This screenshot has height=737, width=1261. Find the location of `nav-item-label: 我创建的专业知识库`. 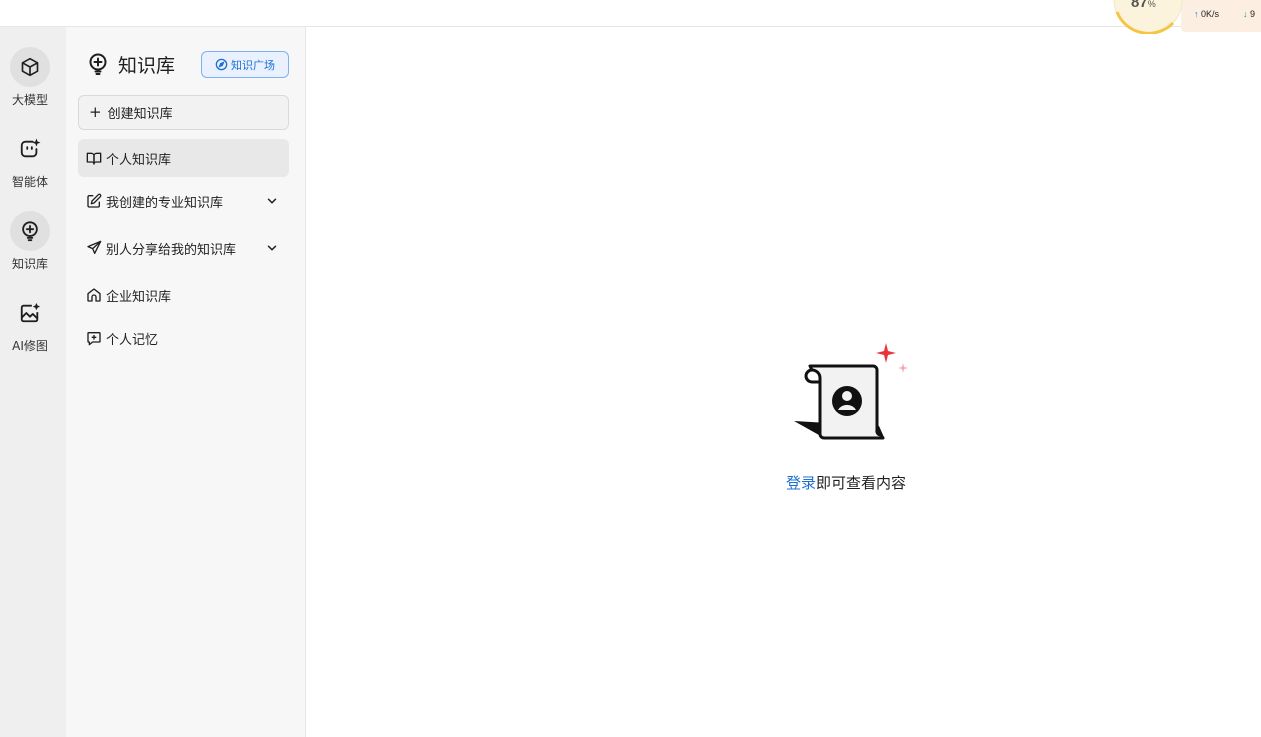

nav-item-label: 我创建的专业知识库 is located at coordinates (165, 203).